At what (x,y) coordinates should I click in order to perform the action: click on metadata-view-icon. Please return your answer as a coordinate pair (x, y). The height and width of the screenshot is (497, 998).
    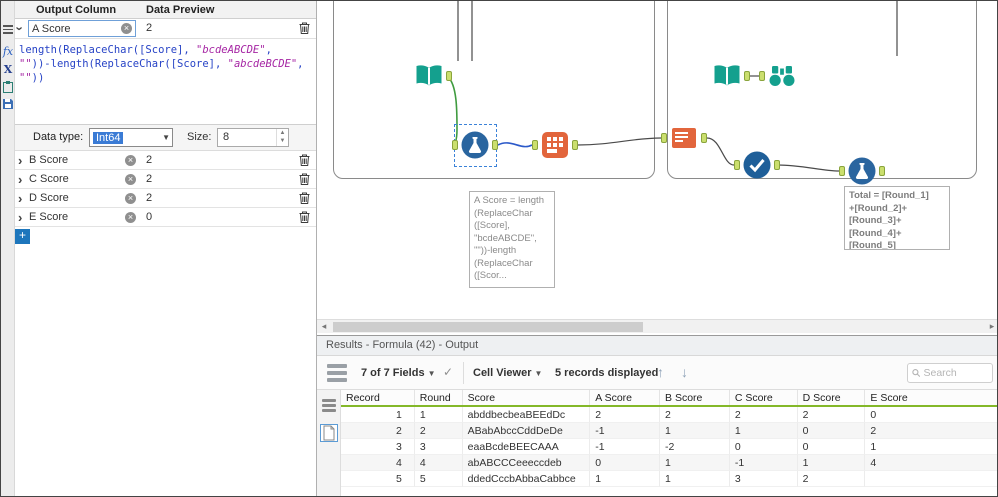
    Looking at the image, I should click on (329, 405).